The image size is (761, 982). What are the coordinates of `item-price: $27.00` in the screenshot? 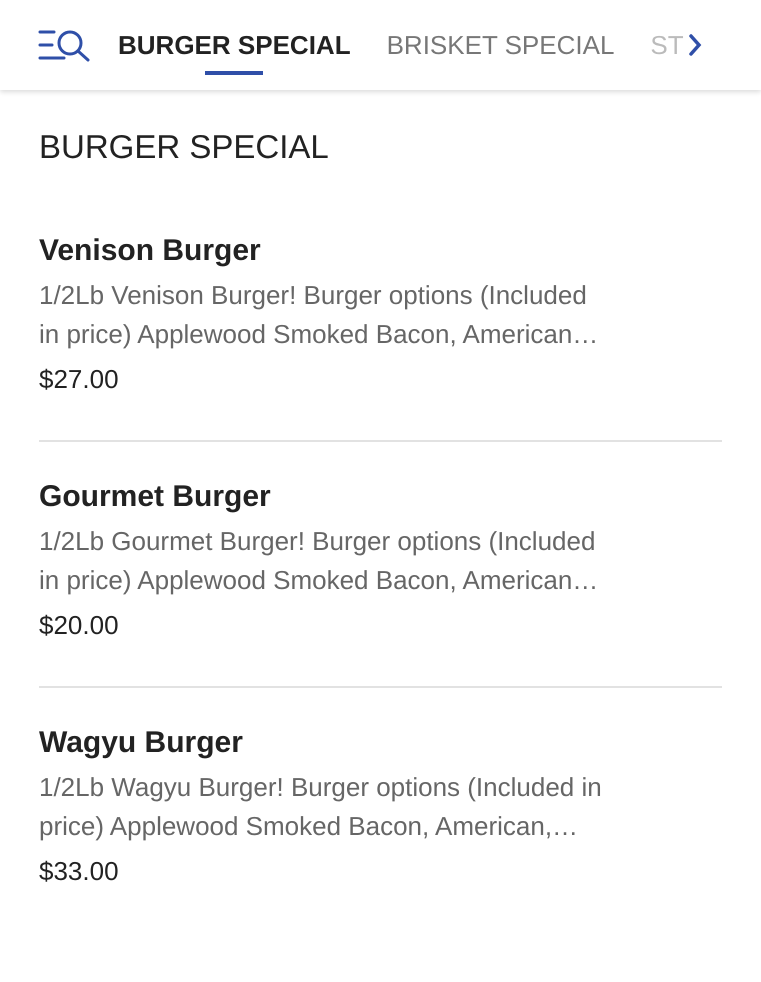 It's located at (79, 379).